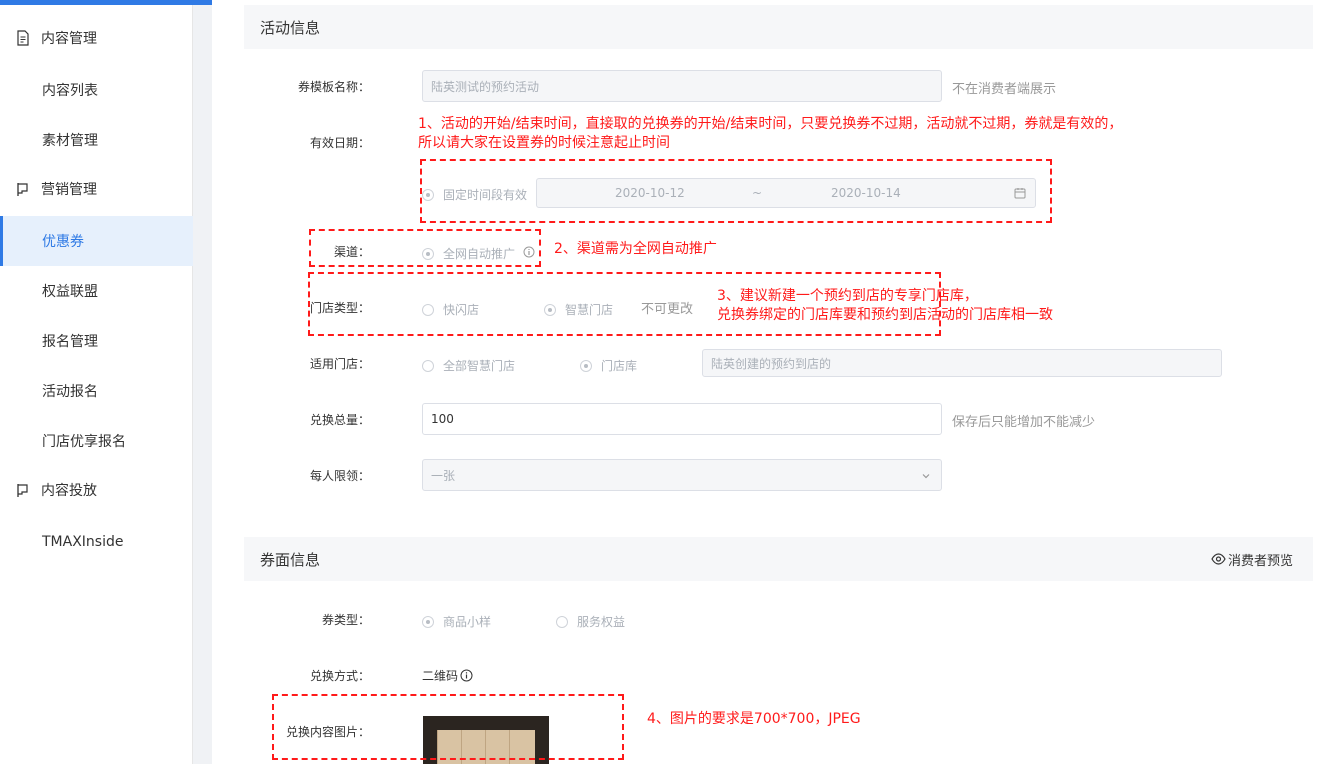 This screenshot has height=764, width=1338. I want to click on total-label: 兑换总量：, so click(339, 420).